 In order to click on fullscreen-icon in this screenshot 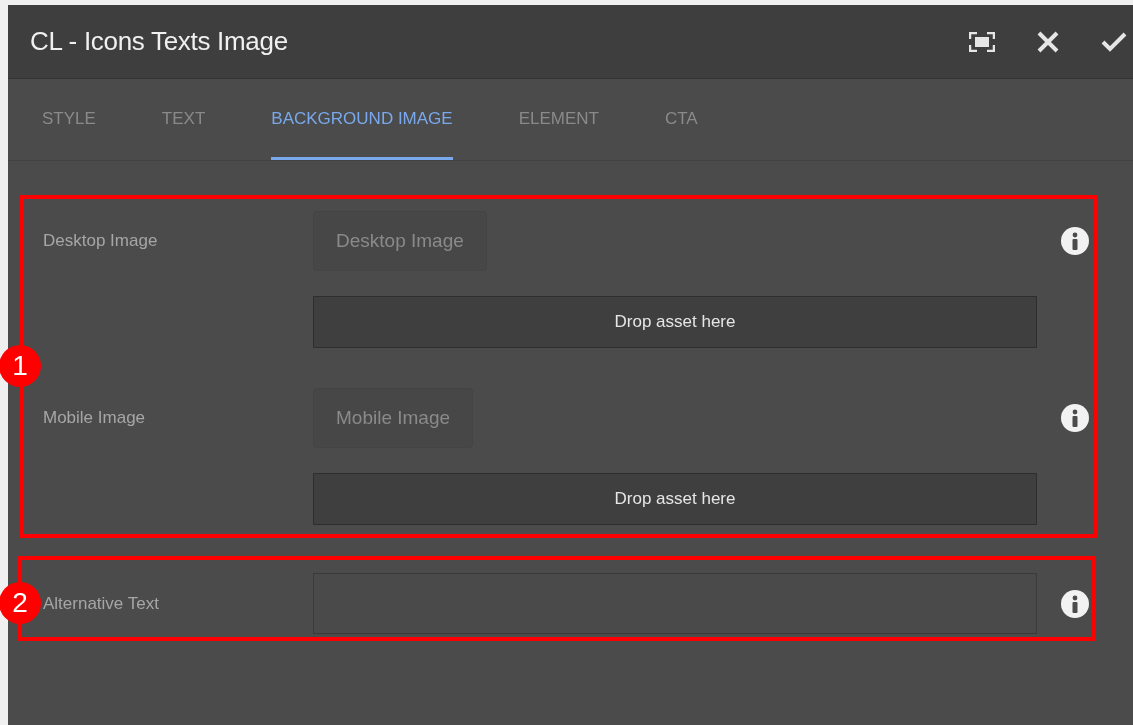, I will do `click(982, 41)`.